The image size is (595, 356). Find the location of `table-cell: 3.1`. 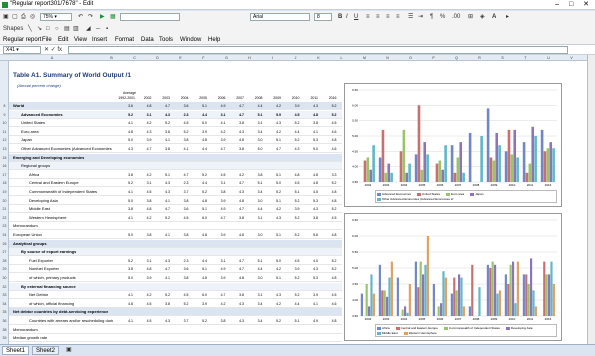

table-cell: 3.1 is located at coordinates (145, 115).